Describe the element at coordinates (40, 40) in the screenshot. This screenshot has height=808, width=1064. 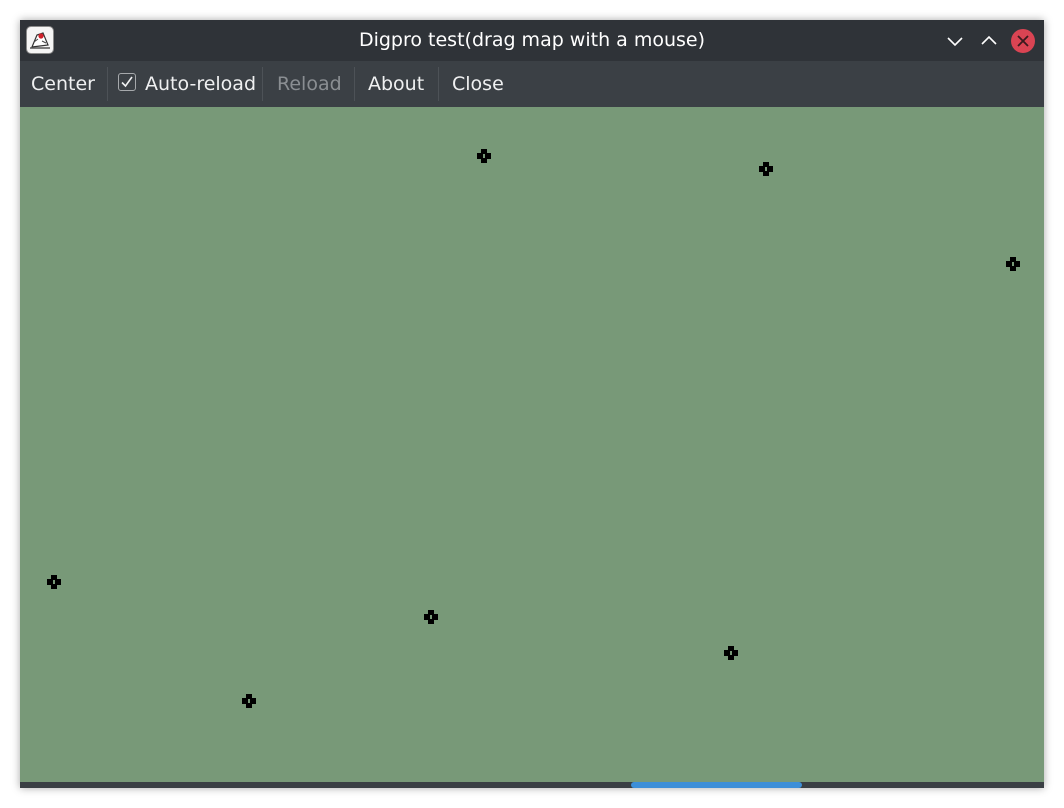
I see `java-duke-icon` at that location.